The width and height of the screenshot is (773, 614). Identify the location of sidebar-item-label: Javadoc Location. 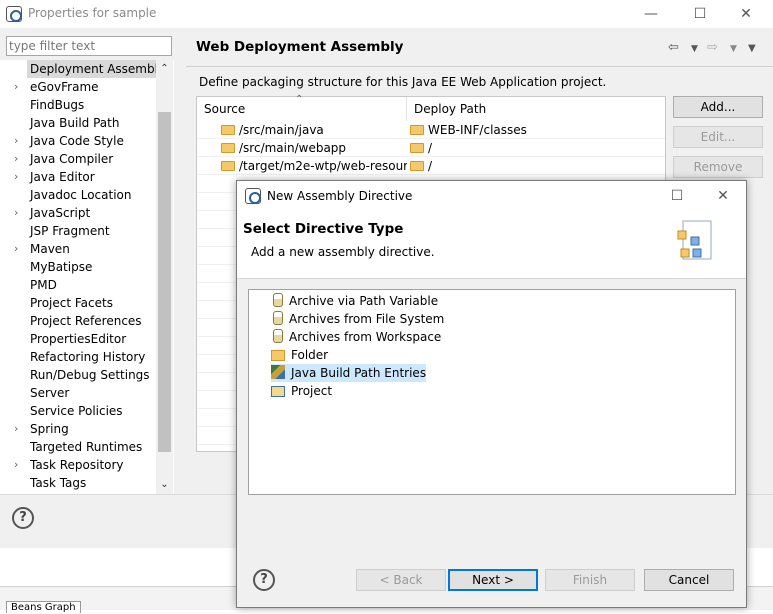
(81, 195).